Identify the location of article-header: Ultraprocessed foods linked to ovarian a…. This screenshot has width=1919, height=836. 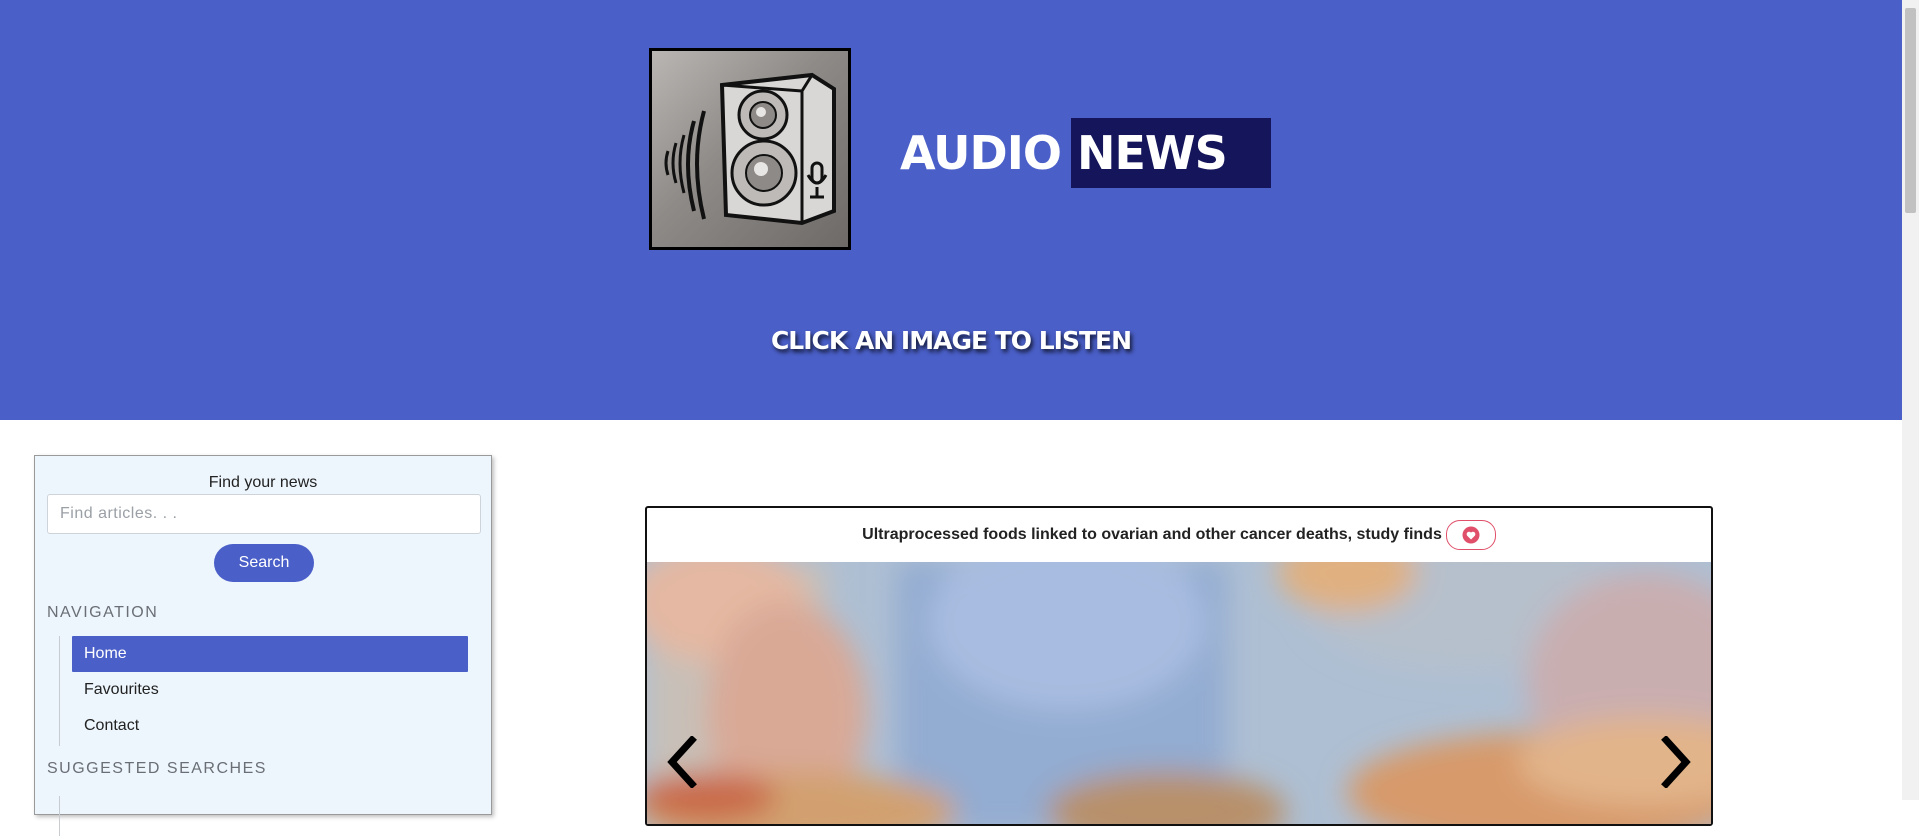
(1179, 535).